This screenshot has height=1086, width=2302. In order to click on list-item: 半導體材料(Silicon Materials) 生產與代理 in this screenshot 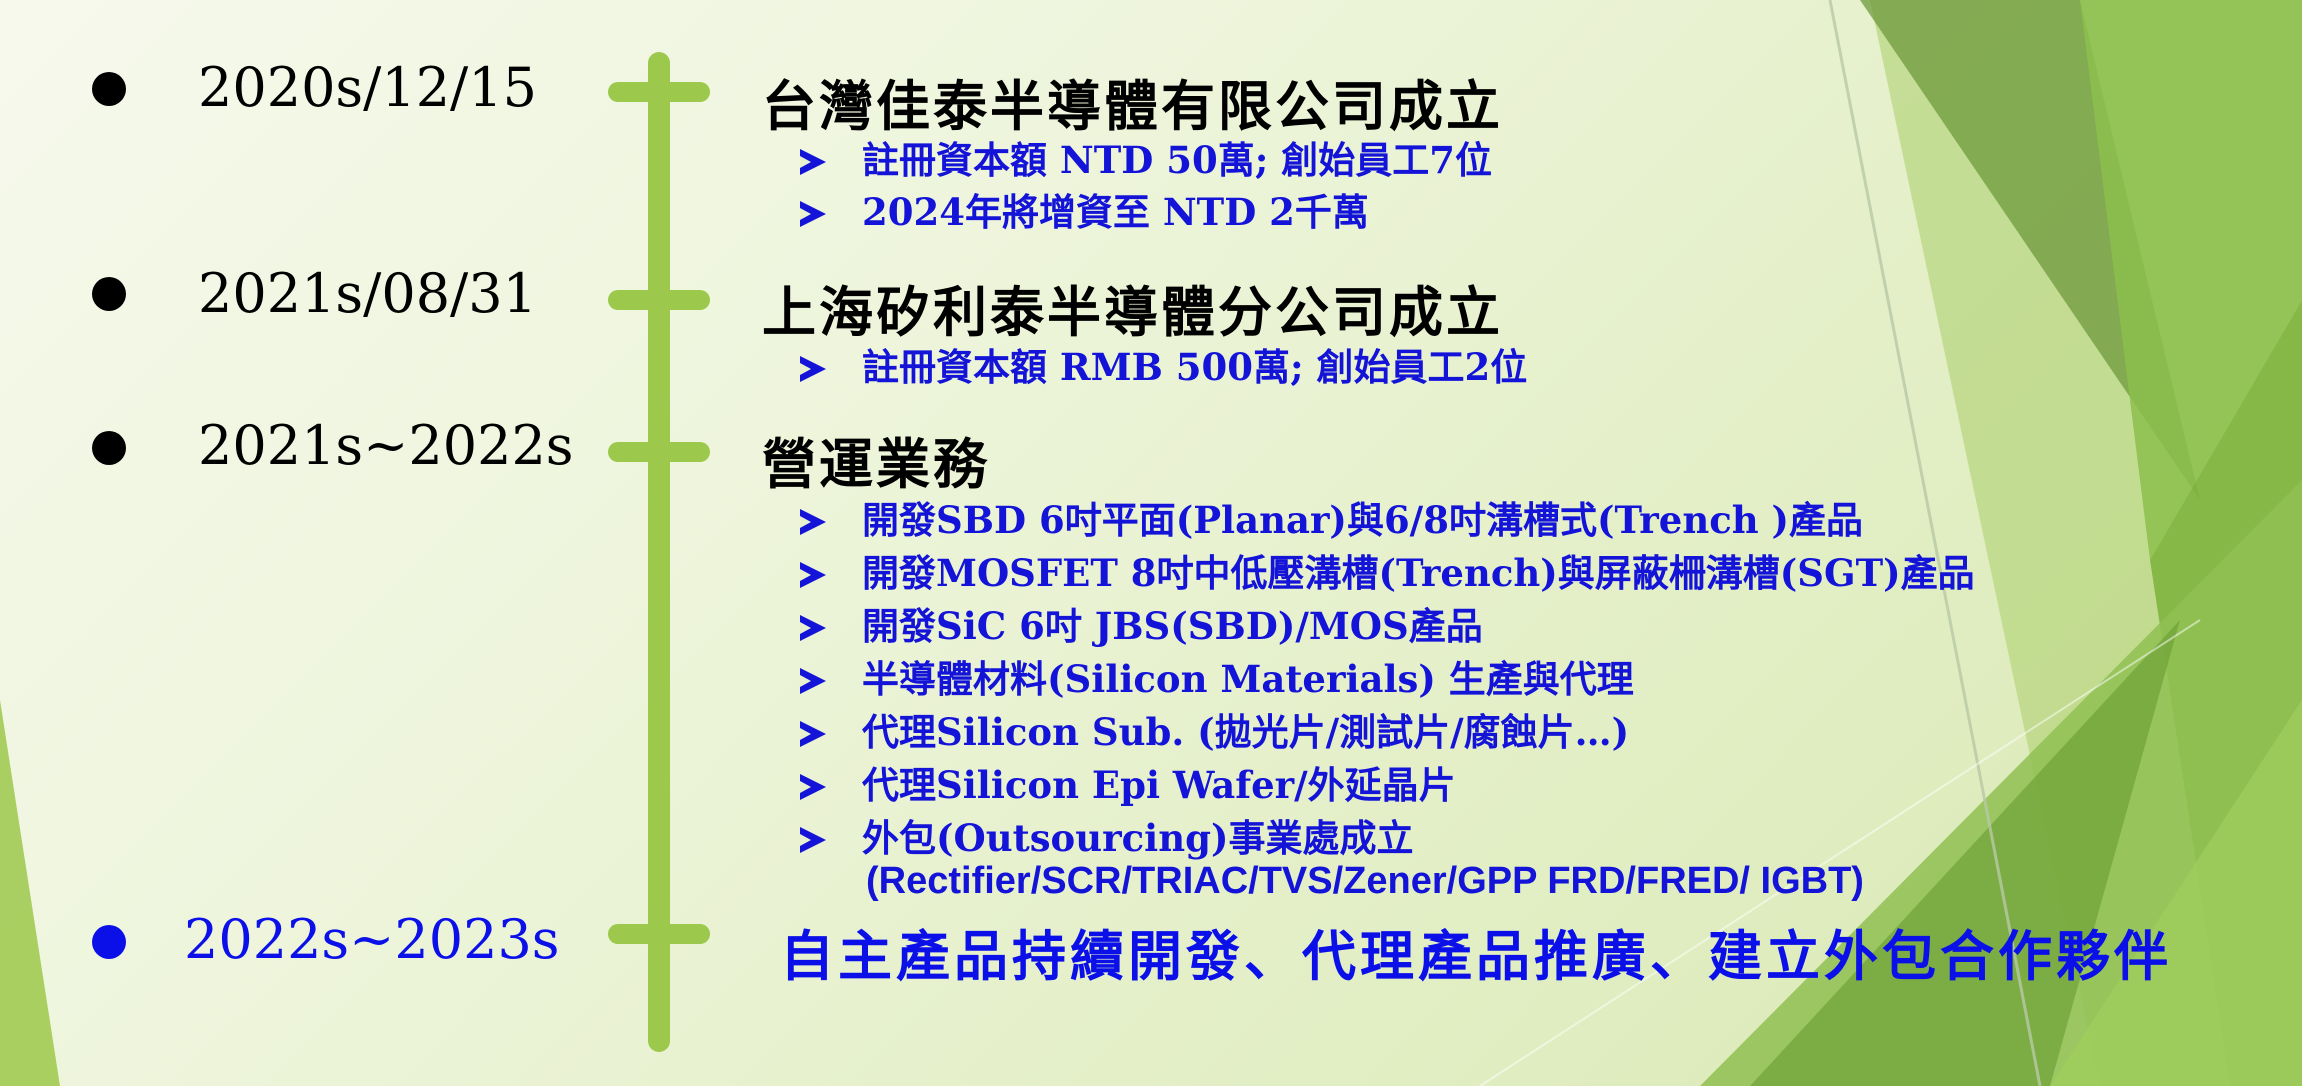, I will do `click(1217, 676)`.